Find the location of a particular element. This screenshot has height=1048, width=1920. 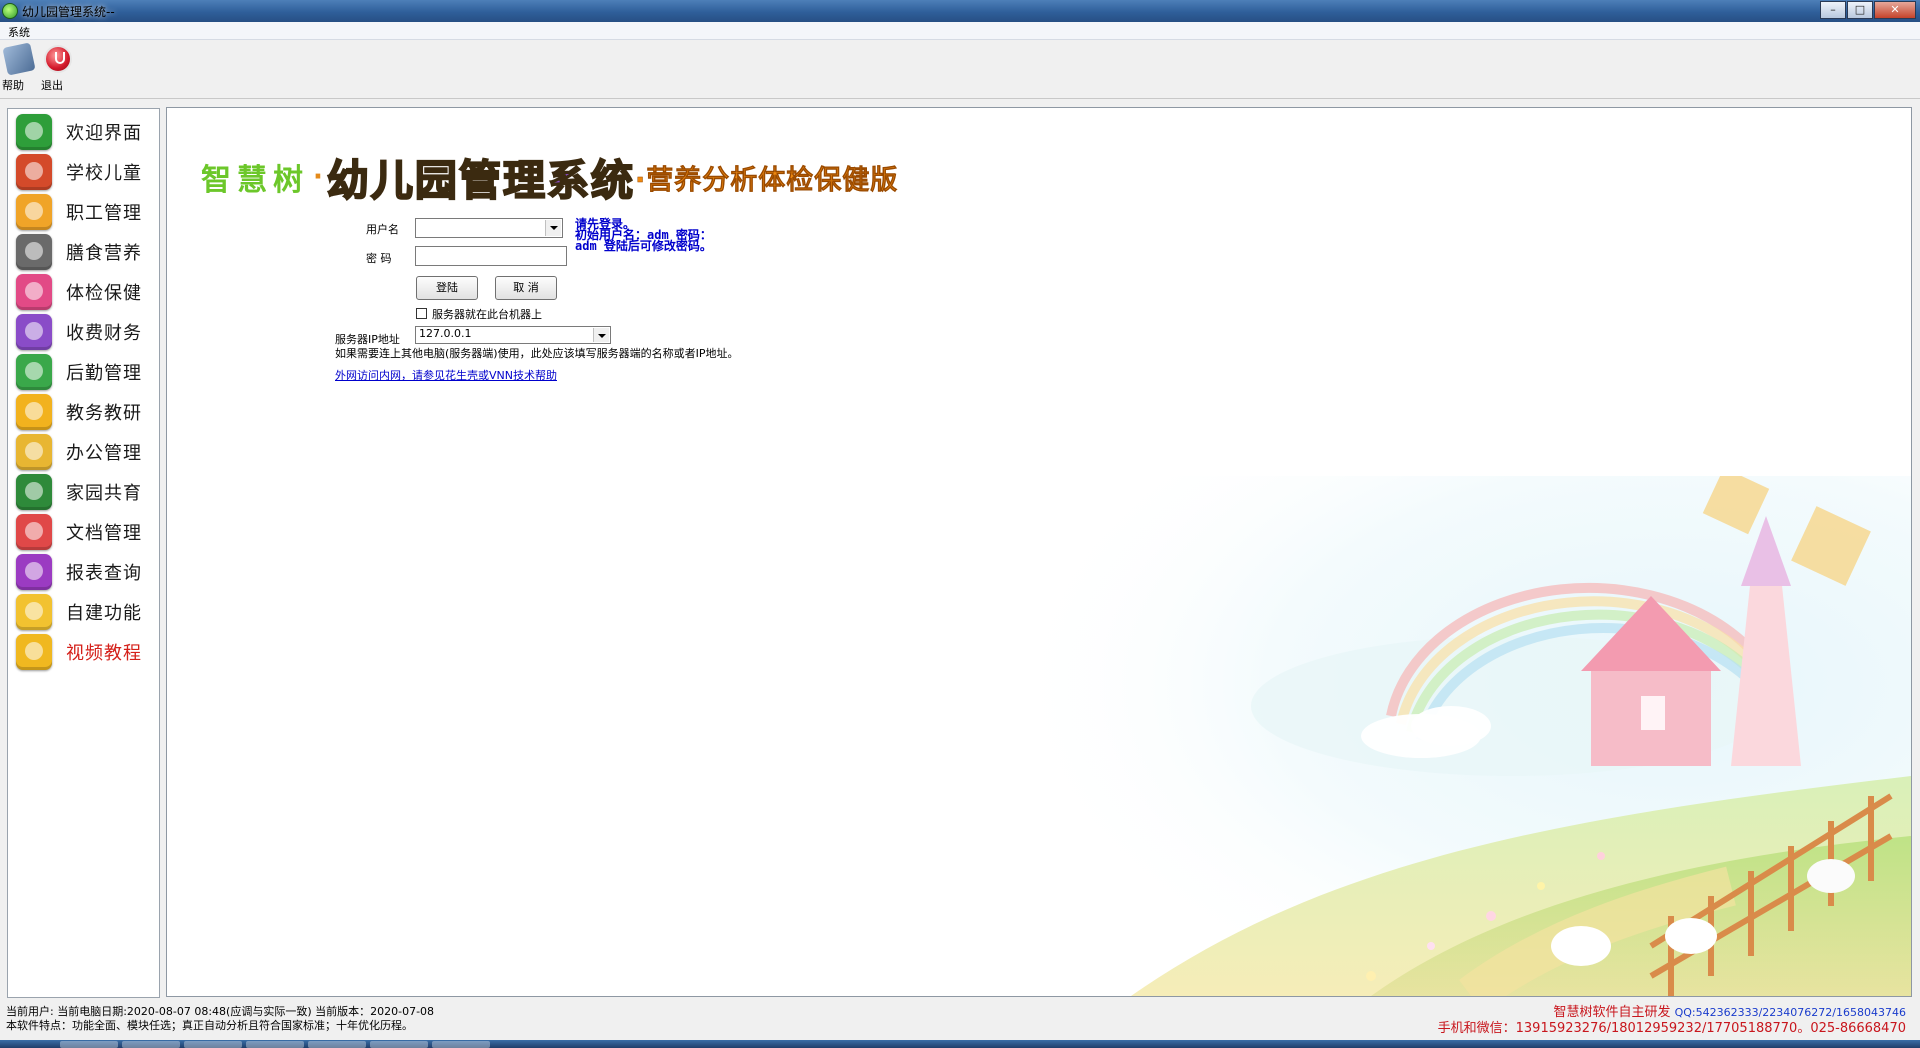

logo-char: 统 is located at coordinates (612, 180).